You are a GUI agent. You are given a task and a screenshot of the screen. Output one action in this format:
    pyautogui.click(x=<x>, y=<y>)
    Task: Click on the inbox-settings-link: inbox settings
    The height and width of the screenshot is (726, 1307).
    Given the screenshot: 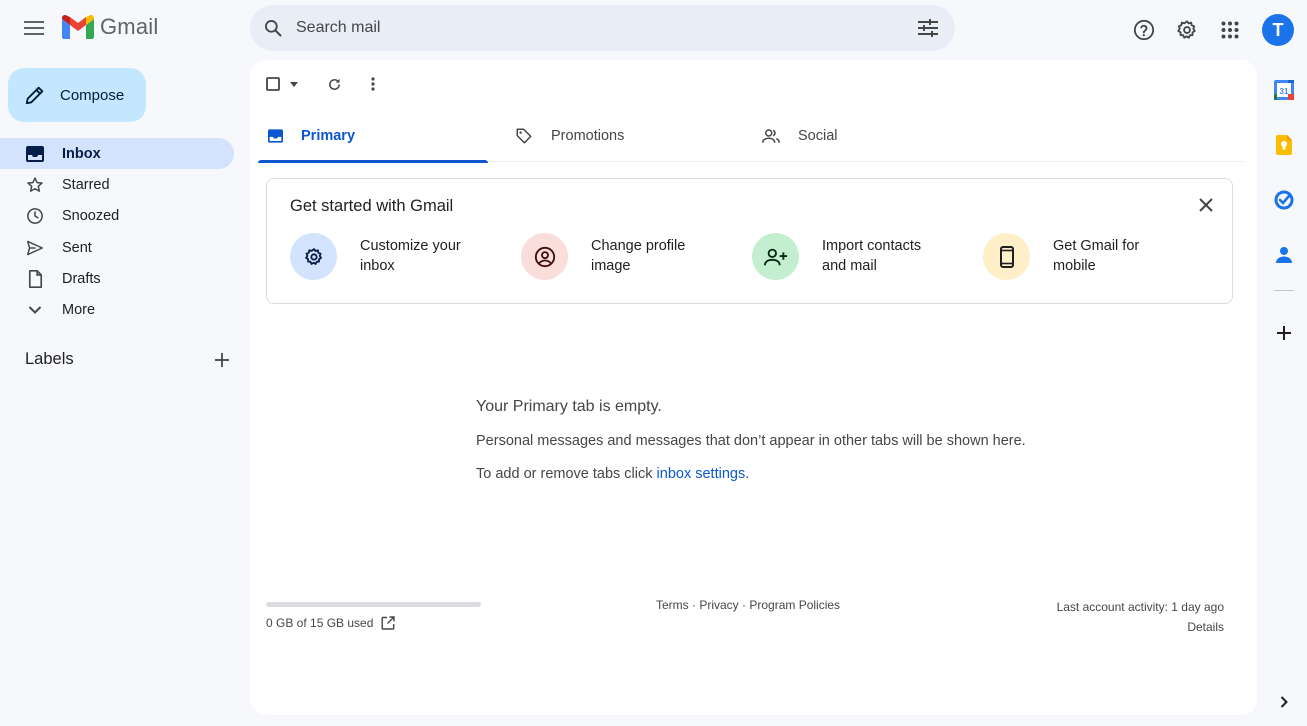 What is the action you would take?
    pyautogui.click(x=701, y=474)
    